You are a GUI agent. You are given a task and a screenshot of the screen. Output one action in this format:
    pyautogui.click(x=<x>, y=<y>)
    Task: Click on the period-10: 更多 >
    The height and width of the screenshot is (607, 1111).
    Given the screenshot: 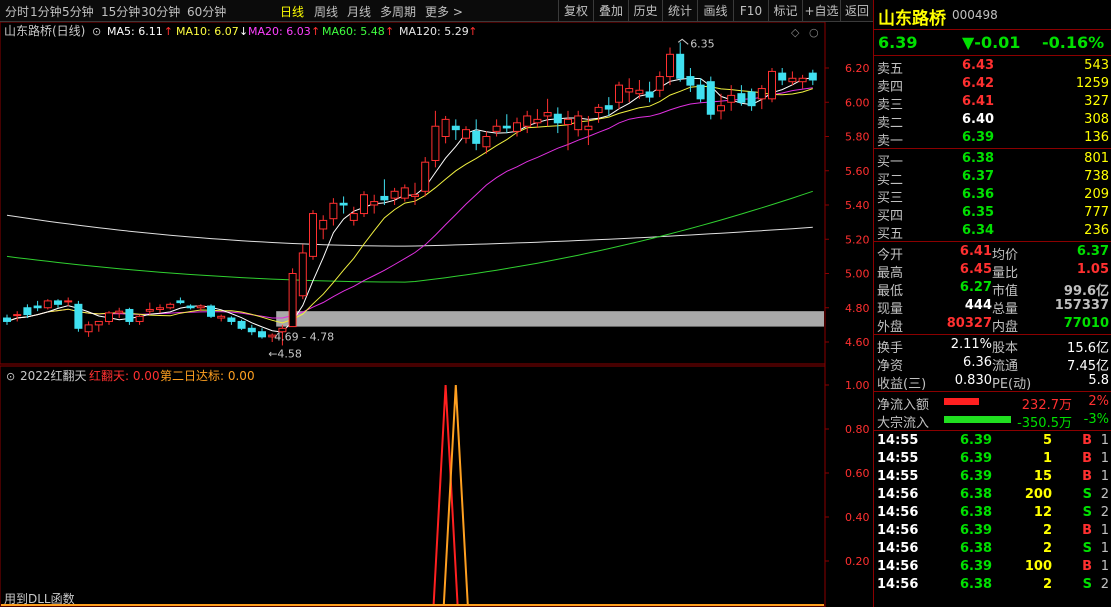 What is the action you would take?
    pyautogui.click(x=444, y=11)
    